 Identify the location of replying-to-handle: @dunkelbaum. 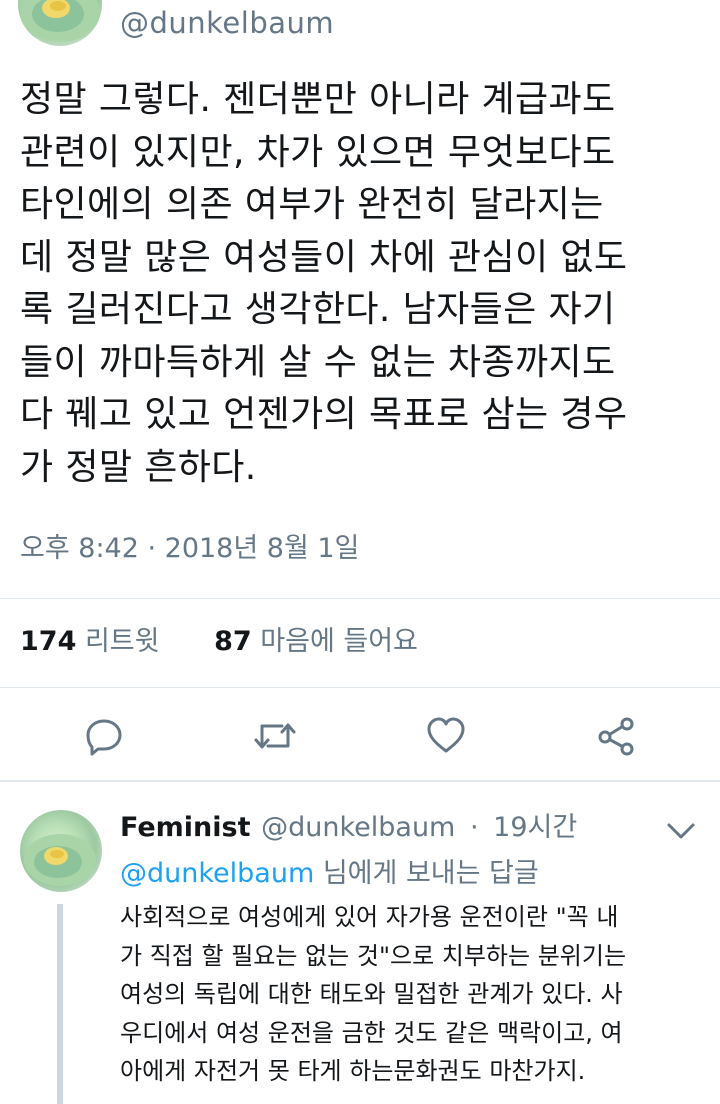
(217, 873).